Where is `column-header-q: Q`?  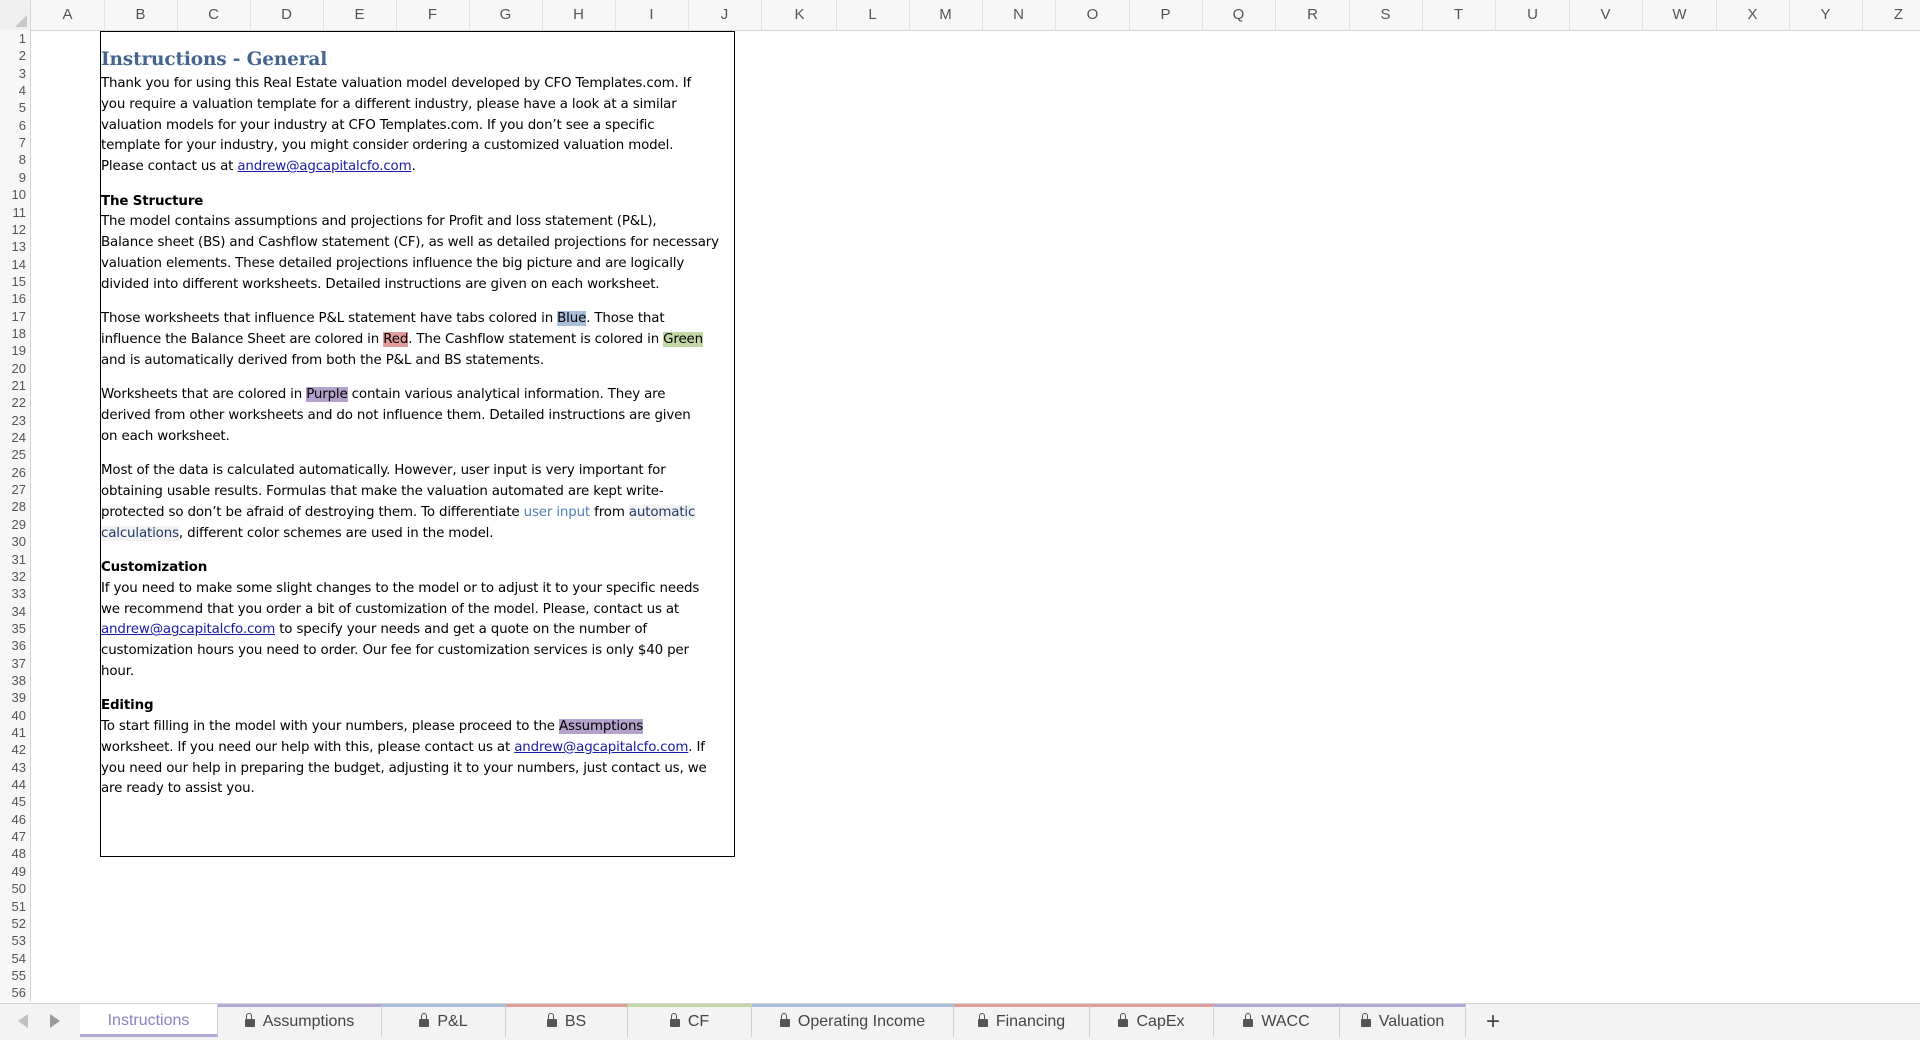
column-header-q: Q is located at coordinates (1239, 15).